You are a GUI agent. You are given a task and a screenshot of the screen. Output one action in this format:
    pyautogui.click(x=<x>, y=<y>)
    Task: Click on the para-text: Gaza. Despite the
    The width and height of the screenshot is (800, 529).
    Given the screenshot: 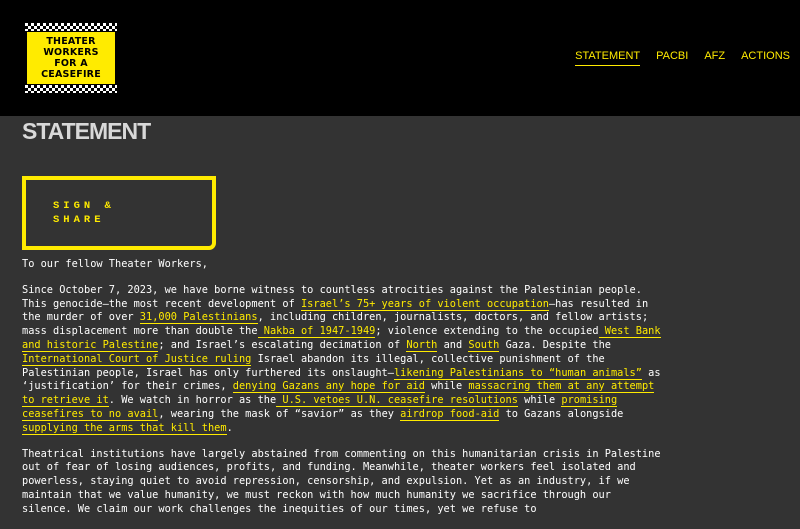 What is the action you would take?
    pyautogui.click(x=555, y=344)
    